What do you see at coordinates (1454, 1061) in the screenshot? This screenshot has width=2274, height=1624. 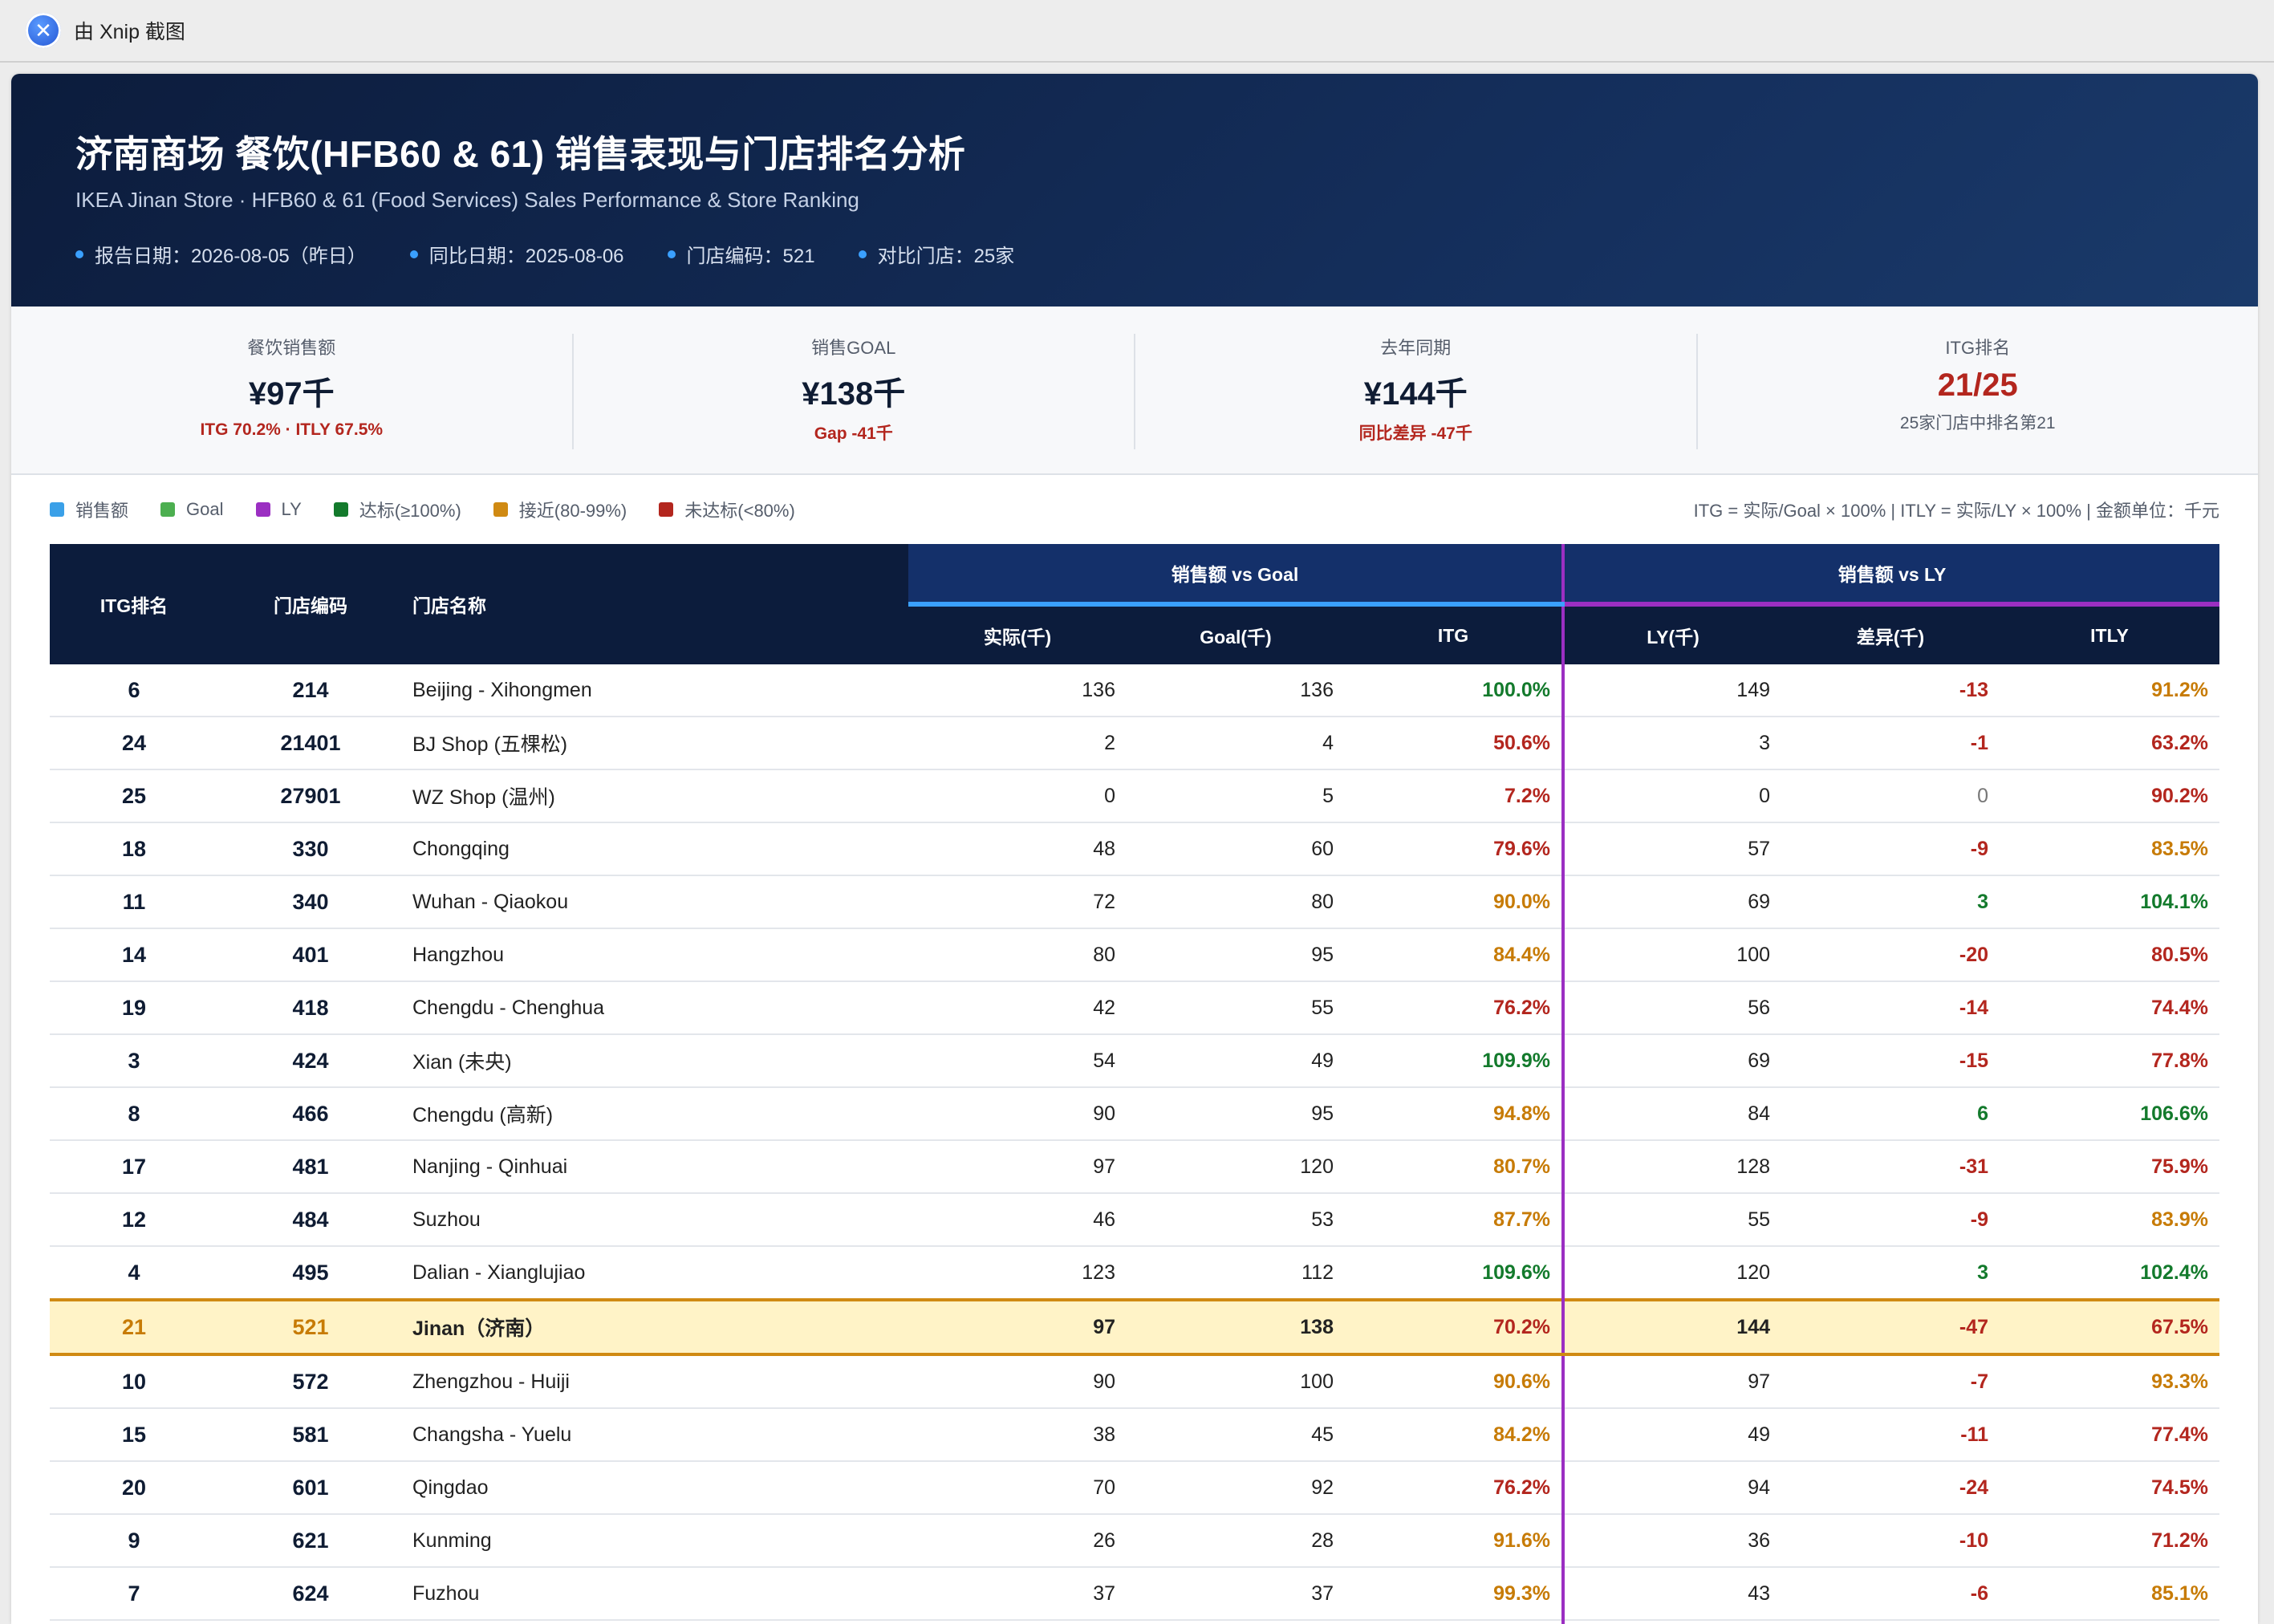 I see `cell-itg: 109.9%` at bounding box center [1454, 1061].